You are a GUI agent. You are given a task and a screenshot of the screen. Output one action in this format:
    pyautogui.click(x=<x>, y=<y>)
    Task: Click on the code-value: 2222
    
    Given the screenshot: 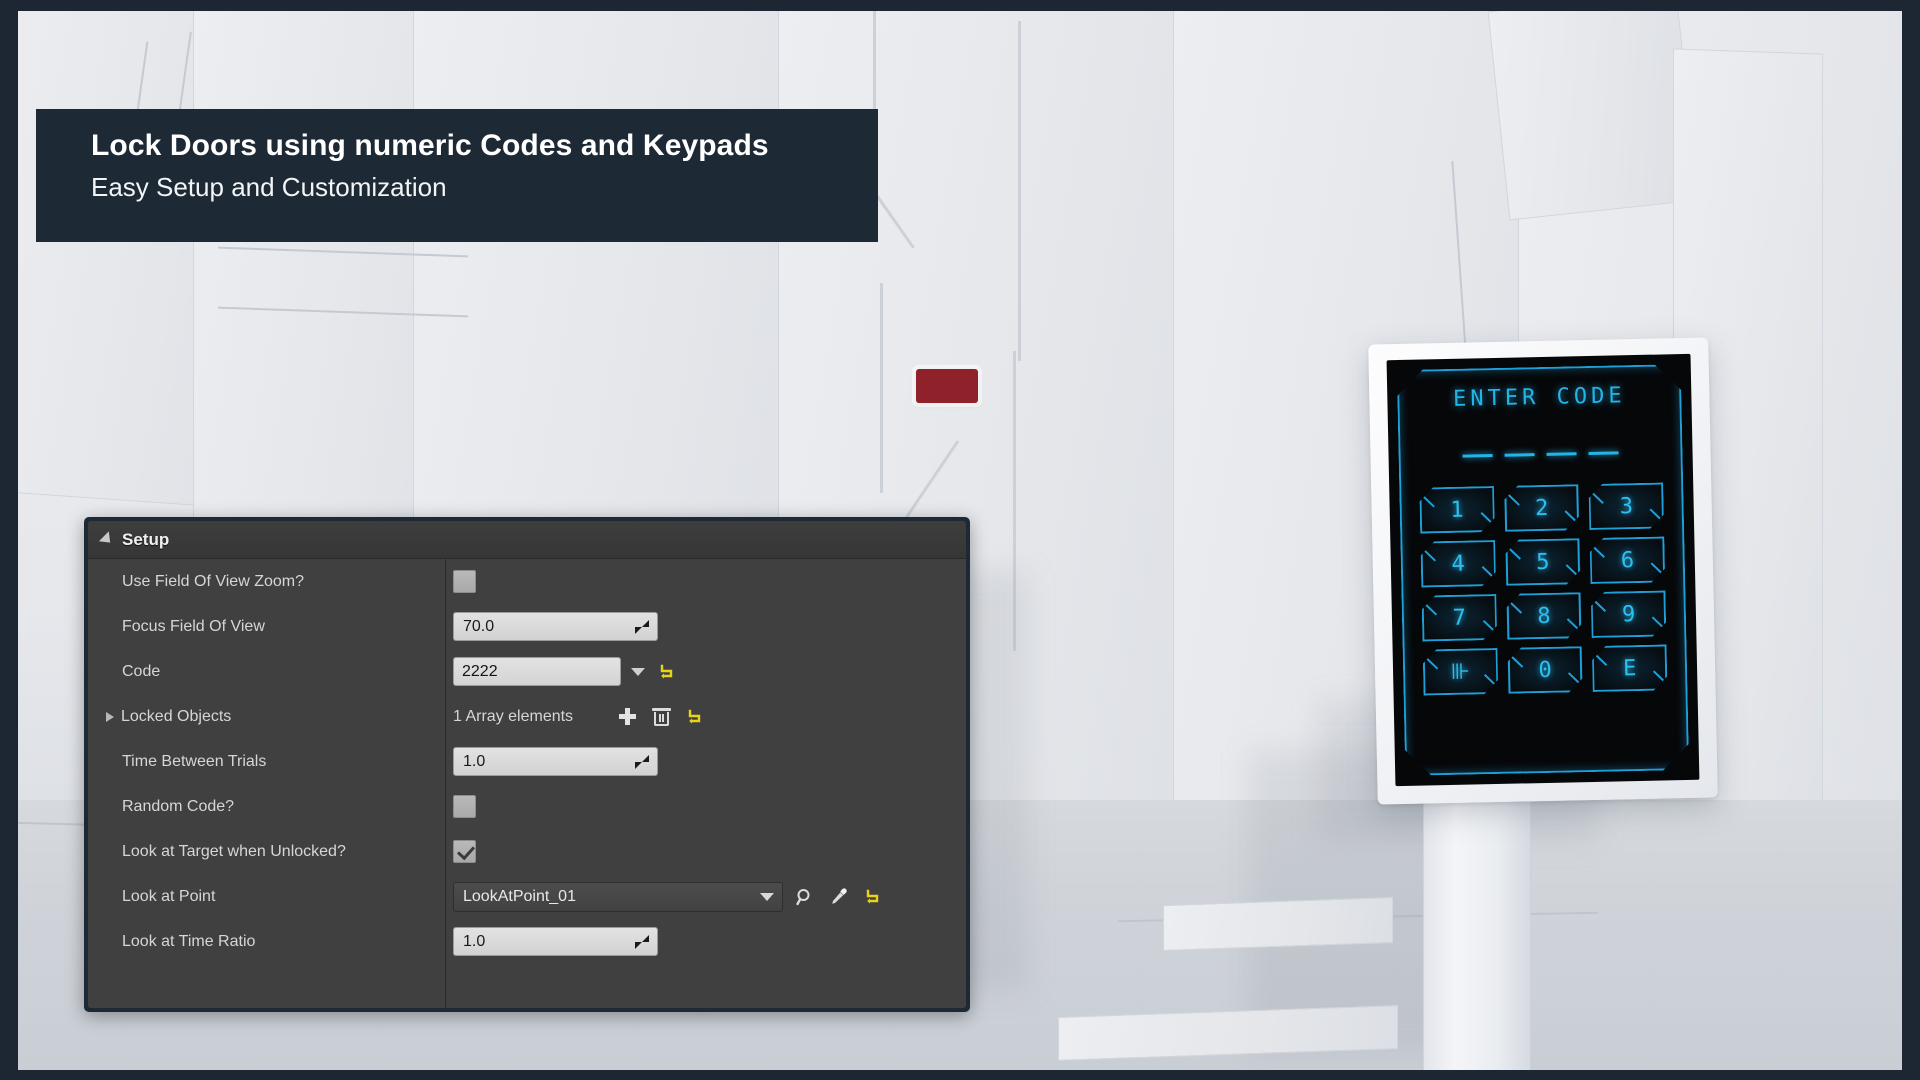 What is the action you would take?
    pyautogui.click(x=480, y=671)
    